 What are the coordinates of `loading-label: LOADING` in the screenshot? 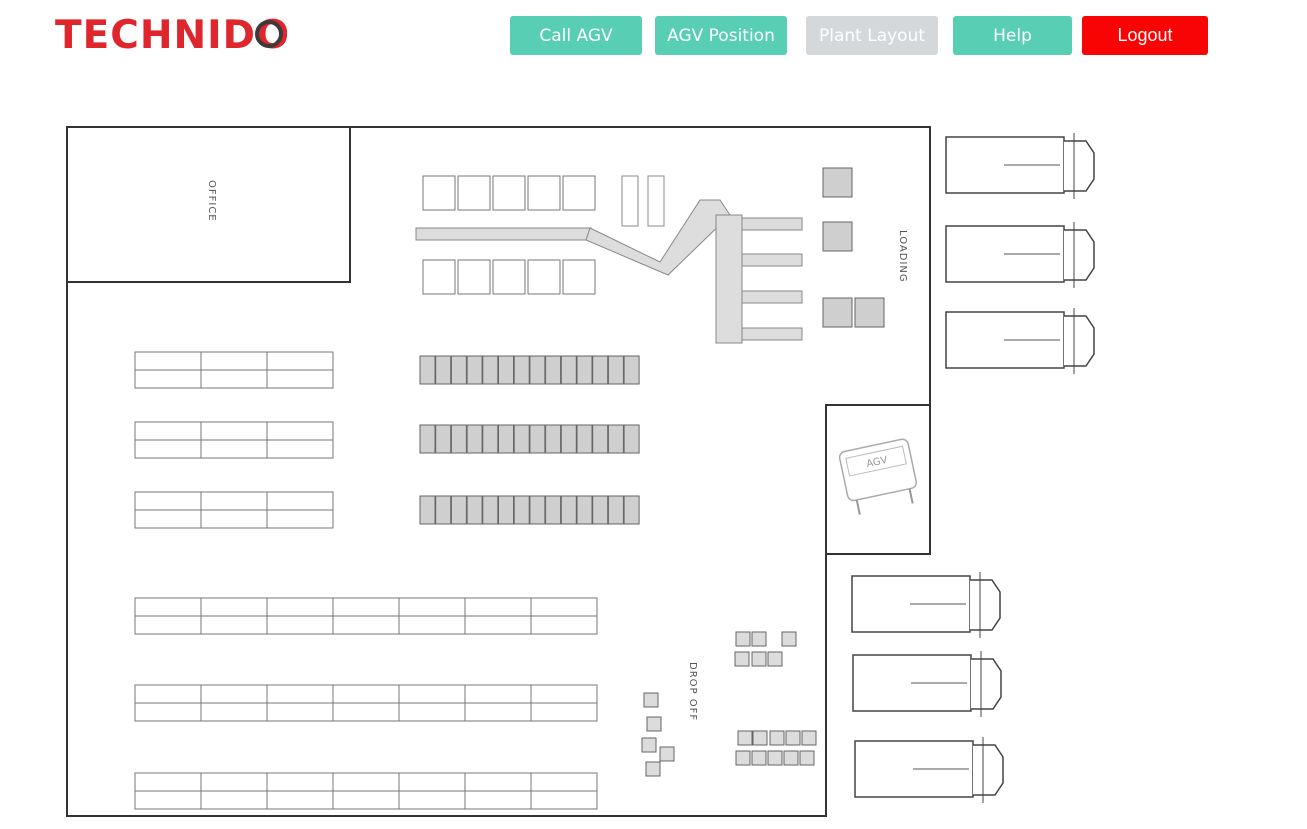 It's located at (902, 256).